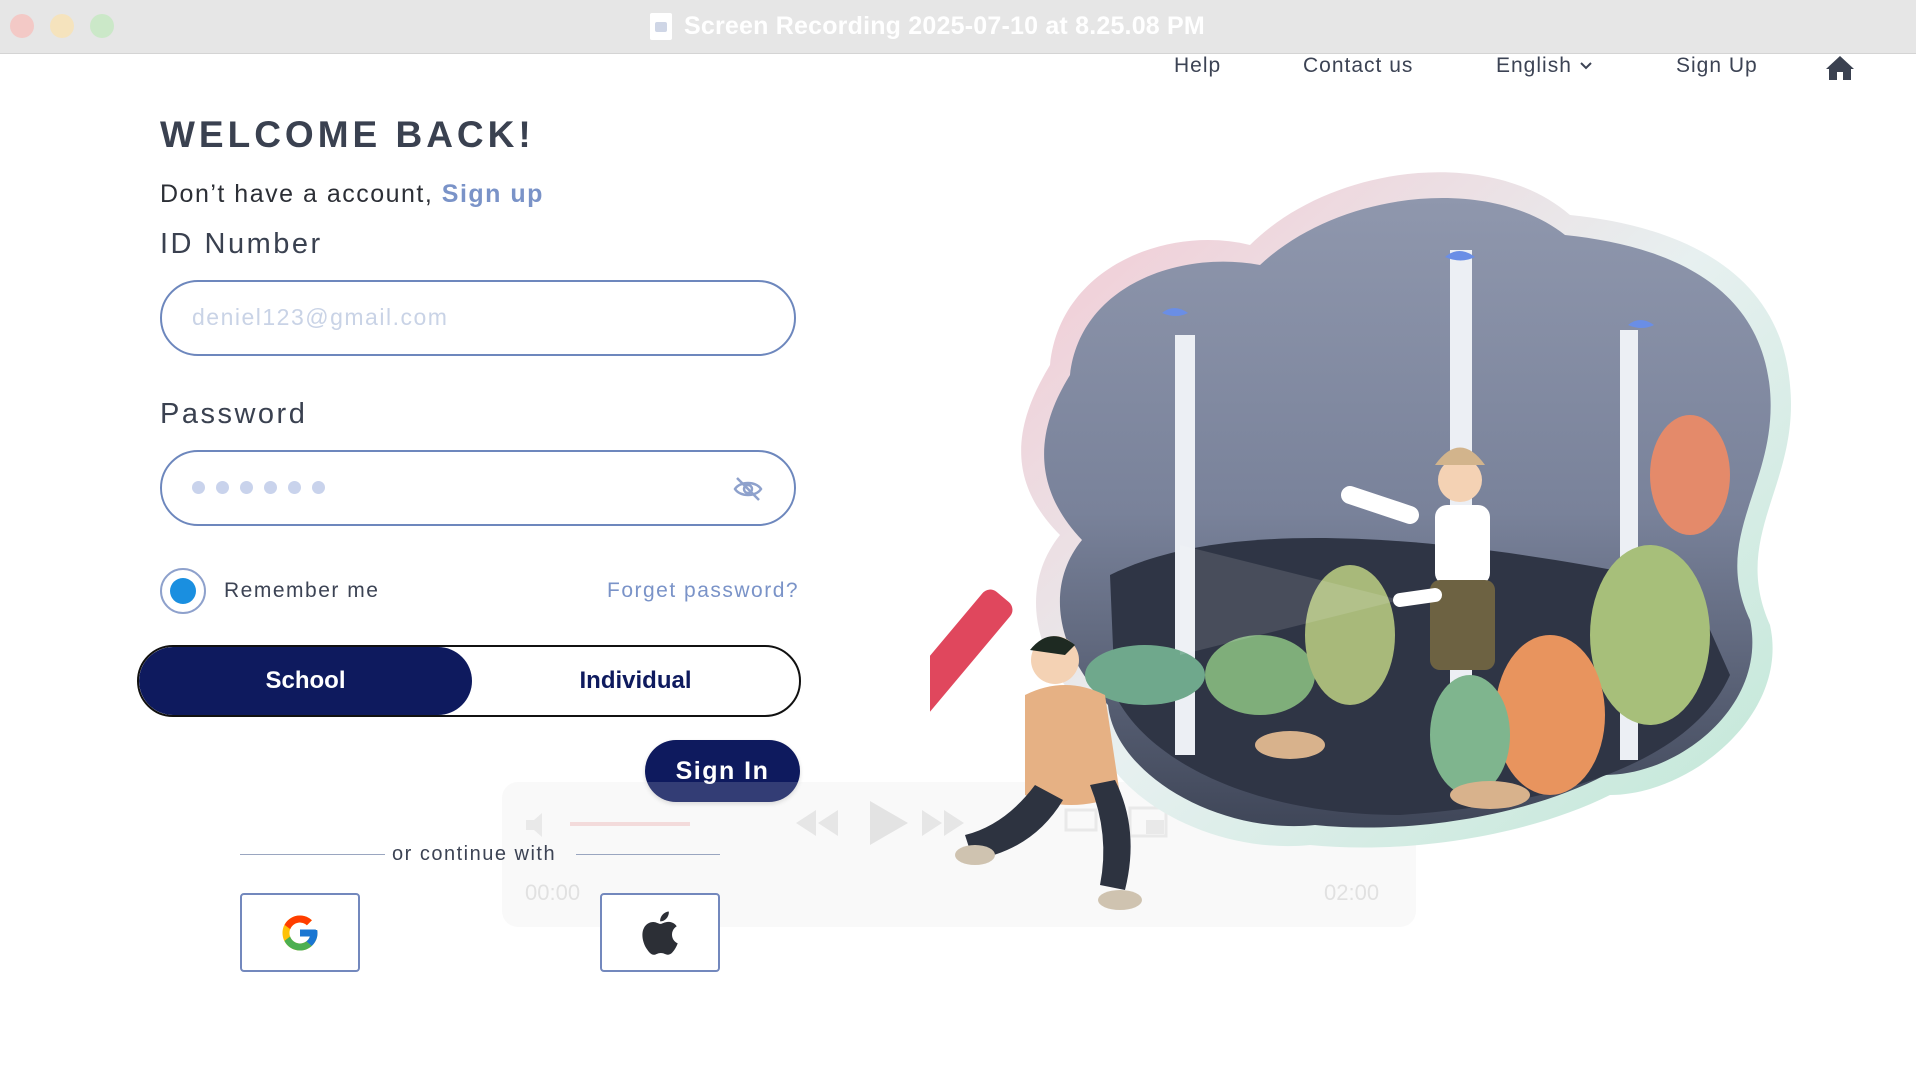  What do you see at coordinates (478, 488) in the screenshot?
I see `password-field` at bounding box center [478, 488].